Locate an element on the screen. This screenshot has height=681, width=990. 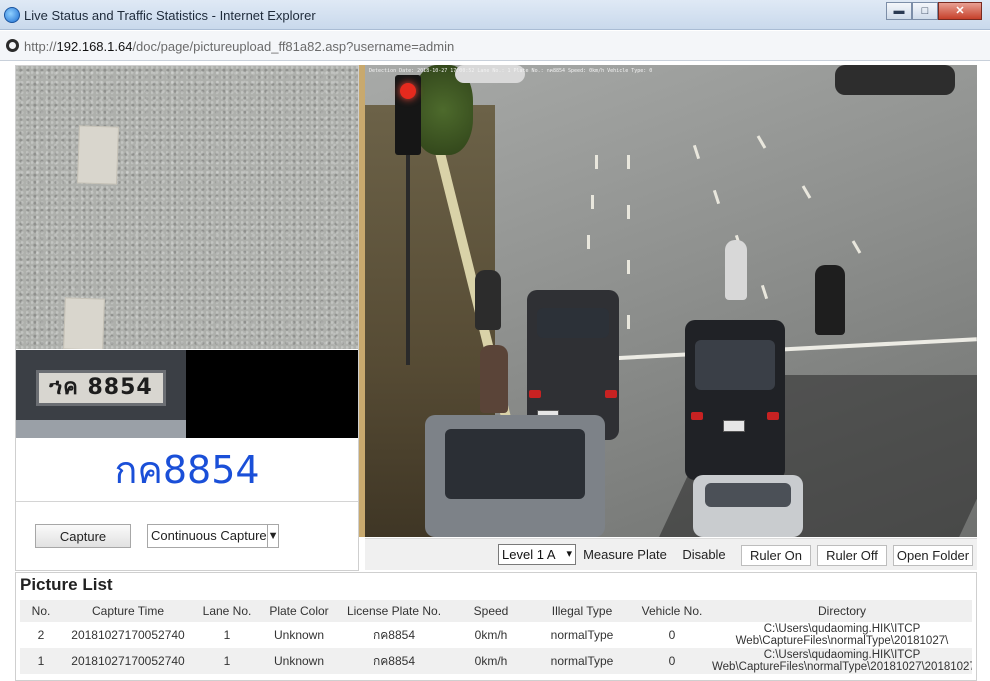
ruler-off-button: Ruler Off is located at coordinates (852, 555).